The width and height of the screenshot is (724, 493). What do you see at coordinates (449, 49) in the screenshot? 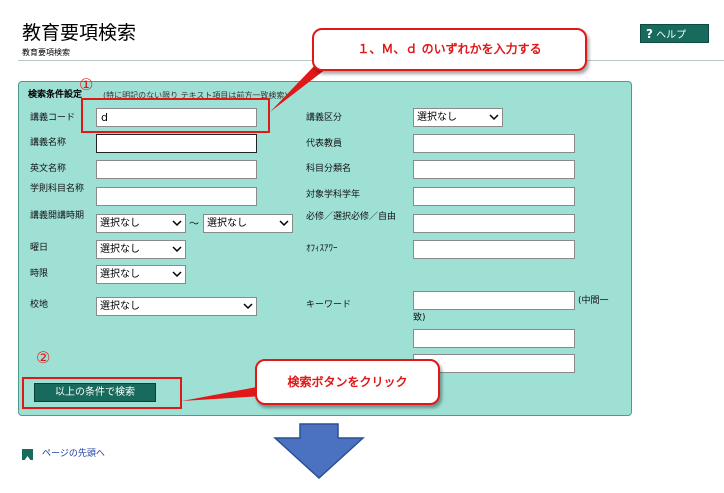
I see `callout-enter-code: １、Ｍ、ｄ のいずれかを入力する` at bounding box center [449, 49].